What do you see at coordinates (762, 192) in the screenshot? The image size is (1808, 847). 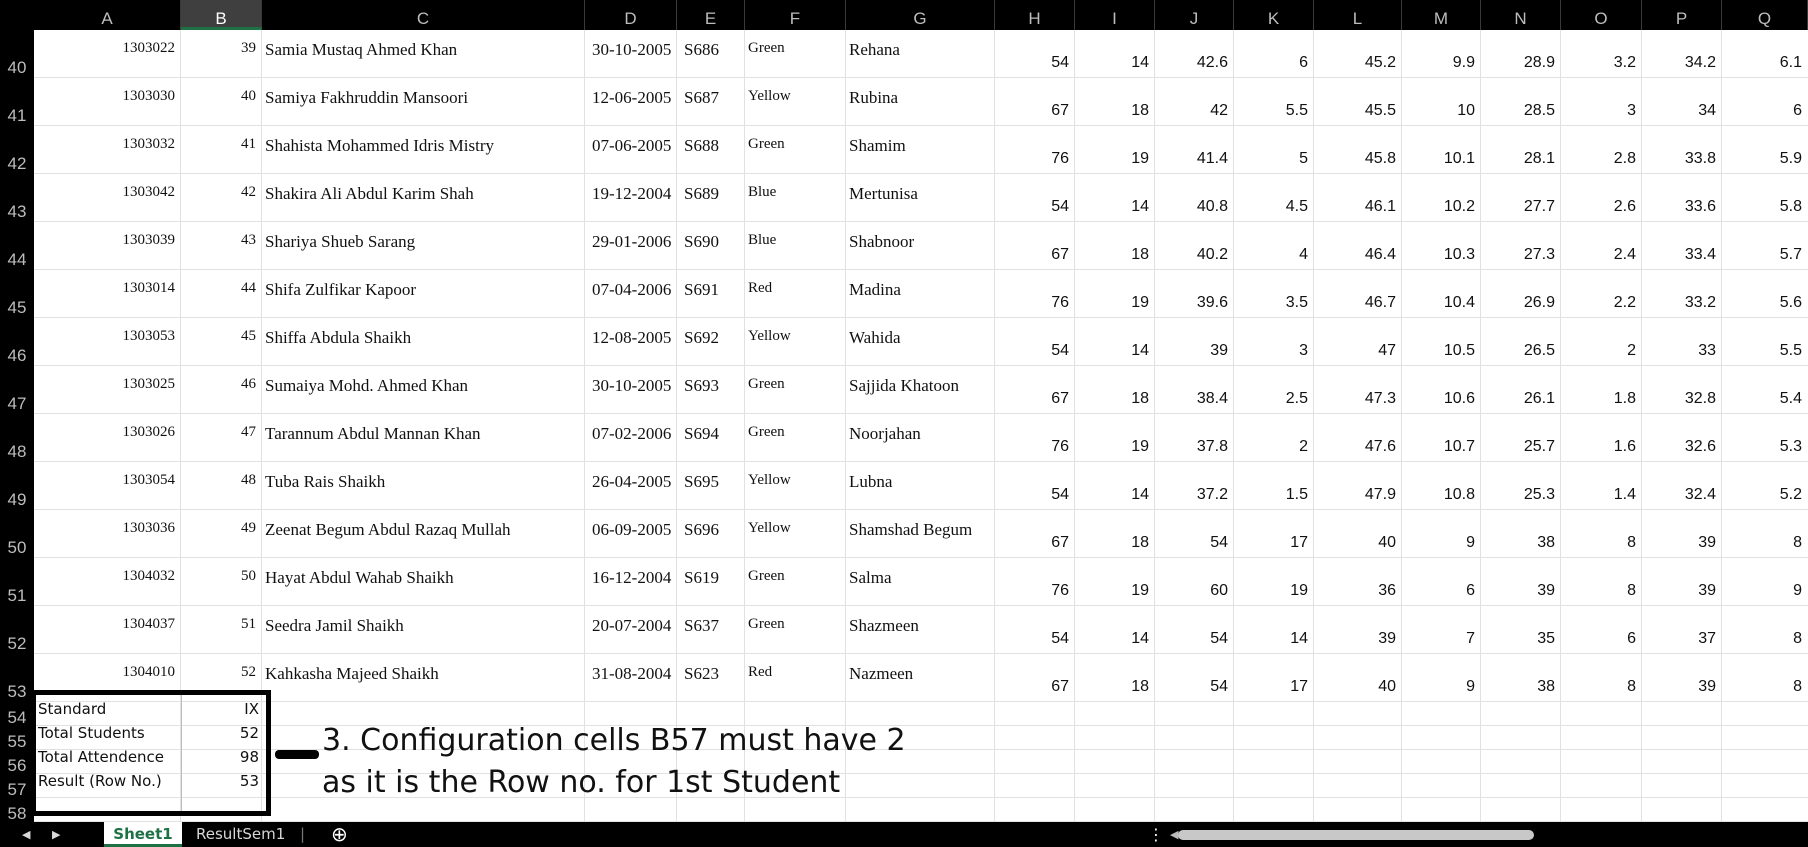 I see `cell-f43: Blue` at bounding box center [762, 192].